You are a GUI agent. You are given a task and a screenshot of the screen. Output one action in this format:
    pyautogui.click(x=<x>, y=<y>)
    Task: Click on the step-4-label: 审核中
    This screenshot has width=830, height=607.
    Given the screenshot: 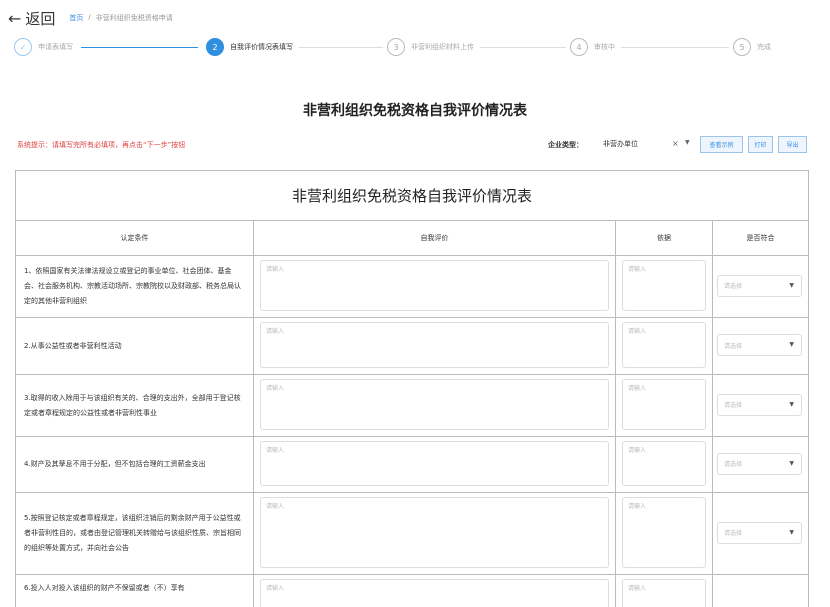 What is the action you would take?
    pyautogui.click(x=604, y=47)
    